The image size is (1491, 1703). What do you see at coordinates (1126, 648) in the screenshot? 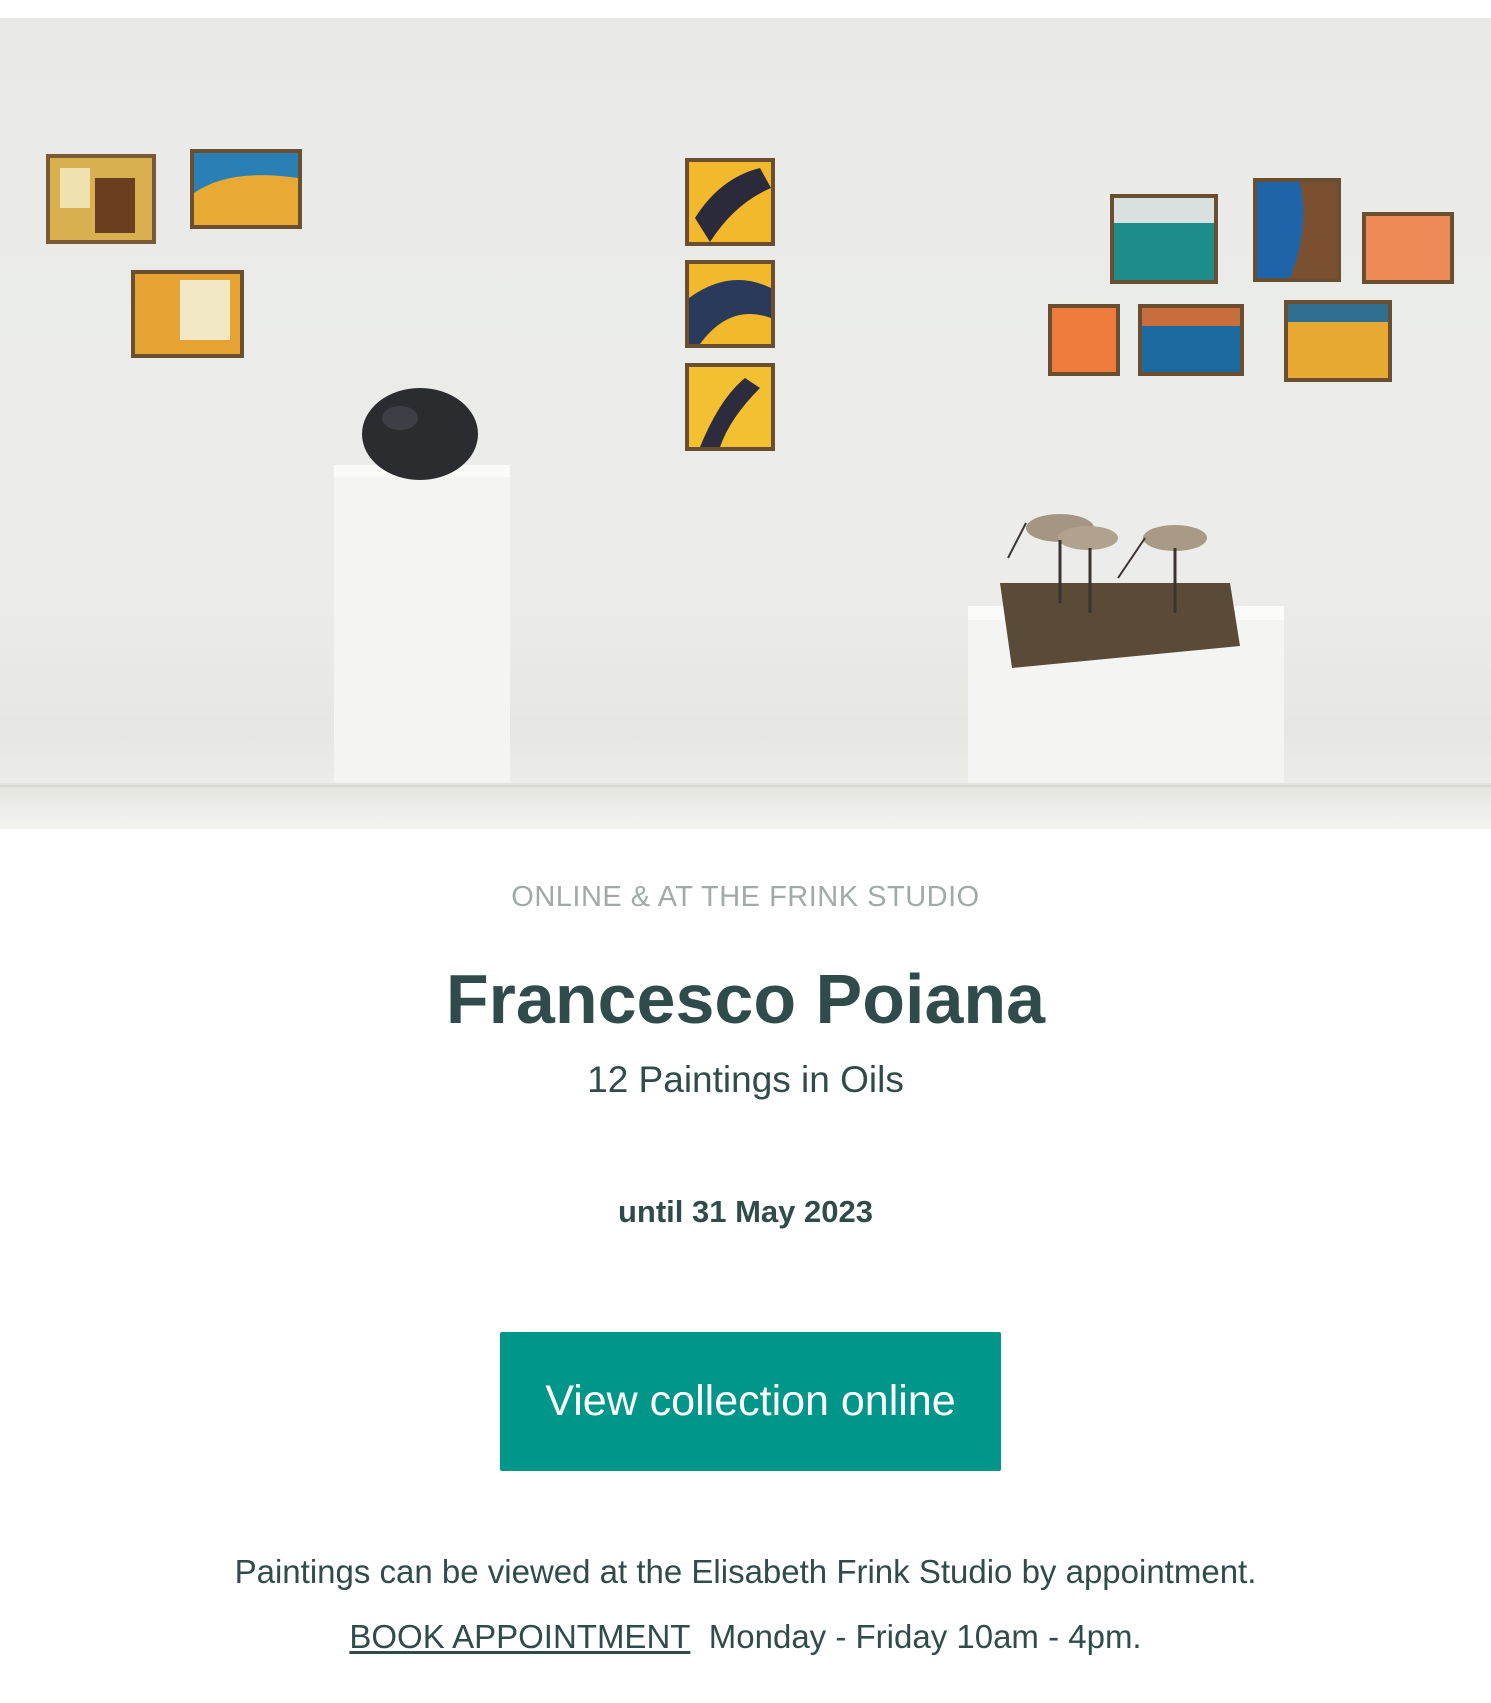
I see `bird-sculpture` at bounding box center [1126, 648].